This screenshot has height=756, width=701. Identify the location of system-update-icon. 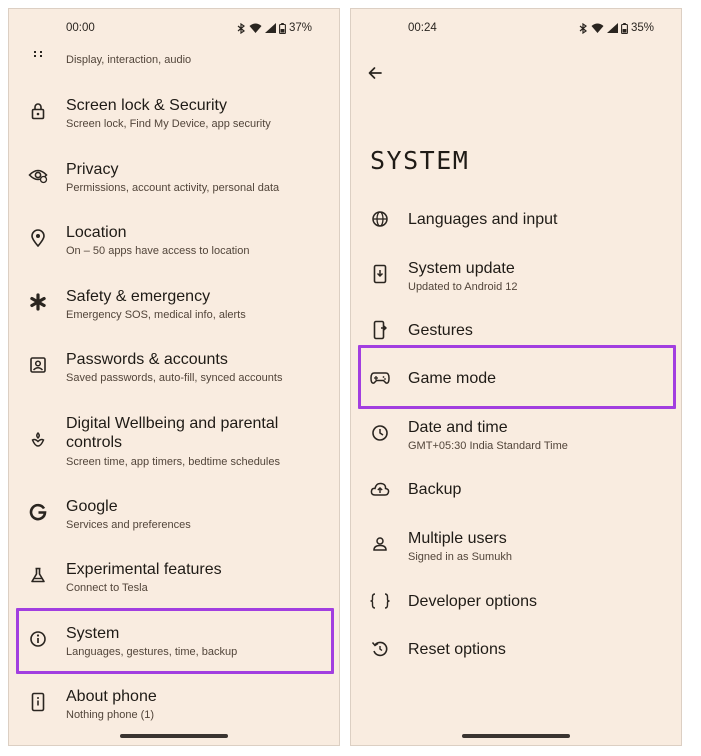
(380, 274).